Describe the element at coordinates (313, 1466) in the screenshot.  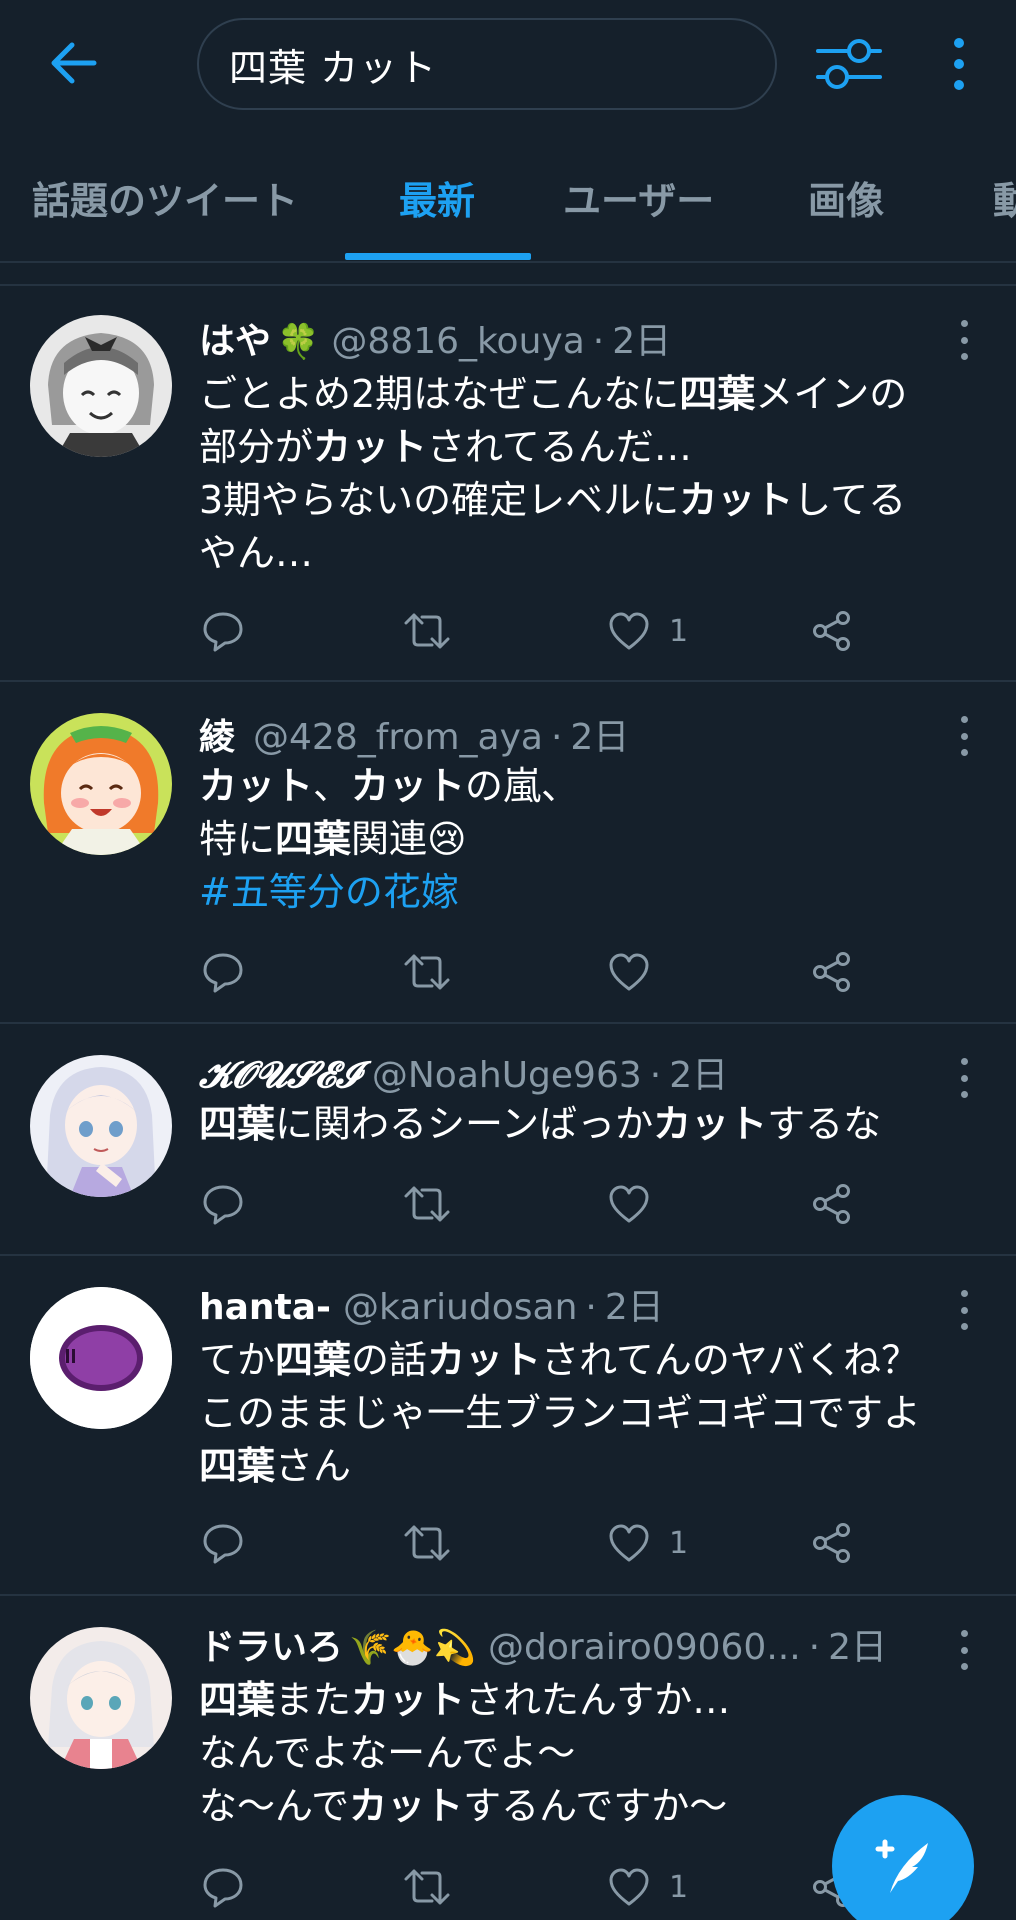
I see `text-segment: さん` at that location.